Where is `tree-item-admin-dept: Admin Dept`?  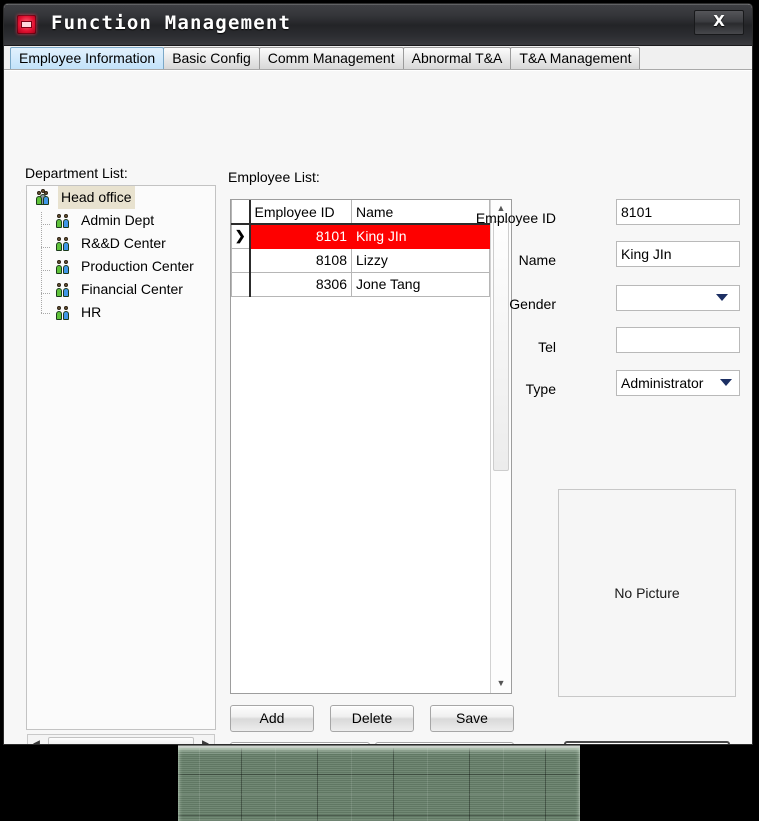
tree-item-admin-dept: Admin Dept is located at coordinates (121, 220).